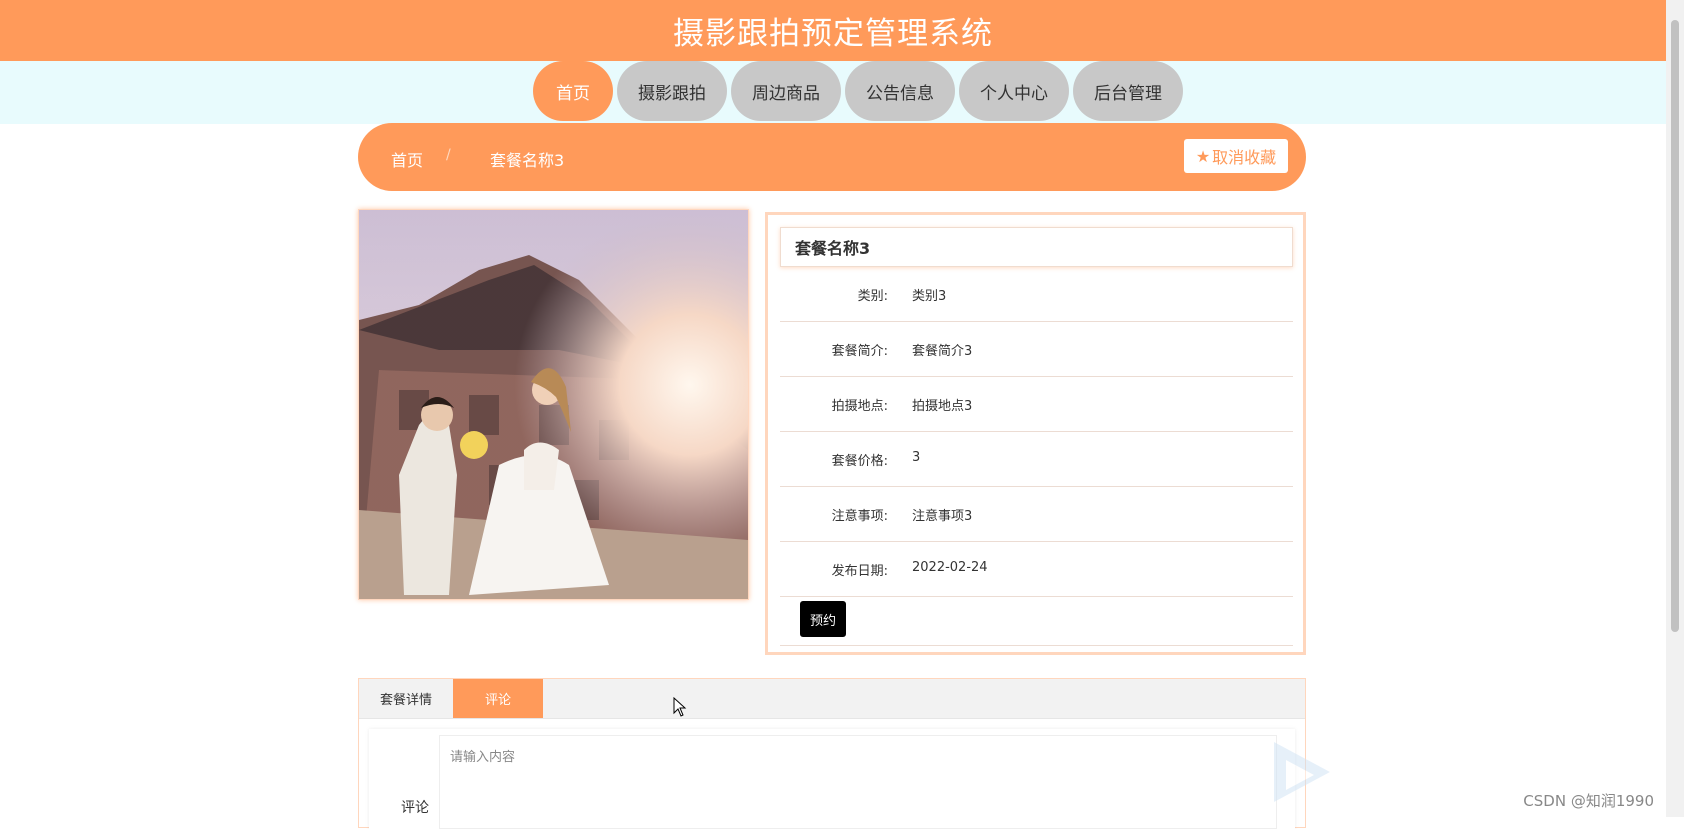 This screenshot has height=829, width=1684. I want to click on product-image, so click(553, 404).